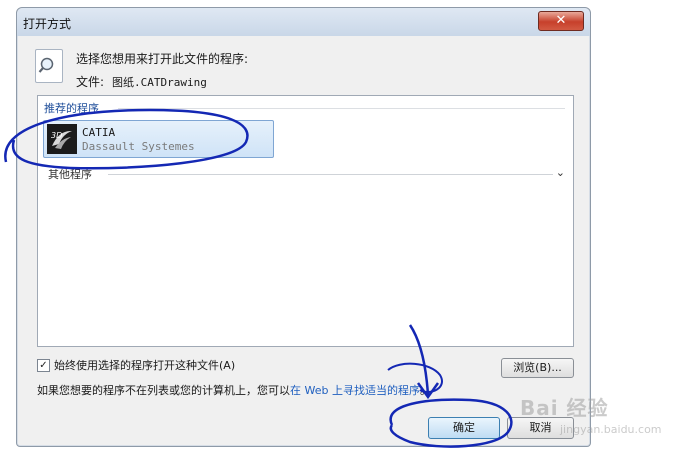 This screenshot has width=685, height=455. Describe the element at coordinates (163, 390) in the screenshot. I see `hint-text: 如果您想要的程序不在列表或您的计算机上，您可以` at that location.